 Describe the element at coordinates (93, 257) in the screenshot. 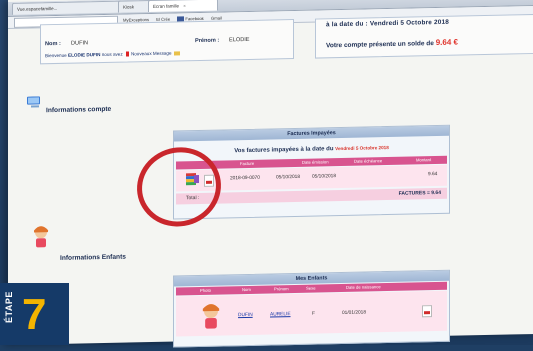

I see `section-title-children: Informations Enfants` at that location.